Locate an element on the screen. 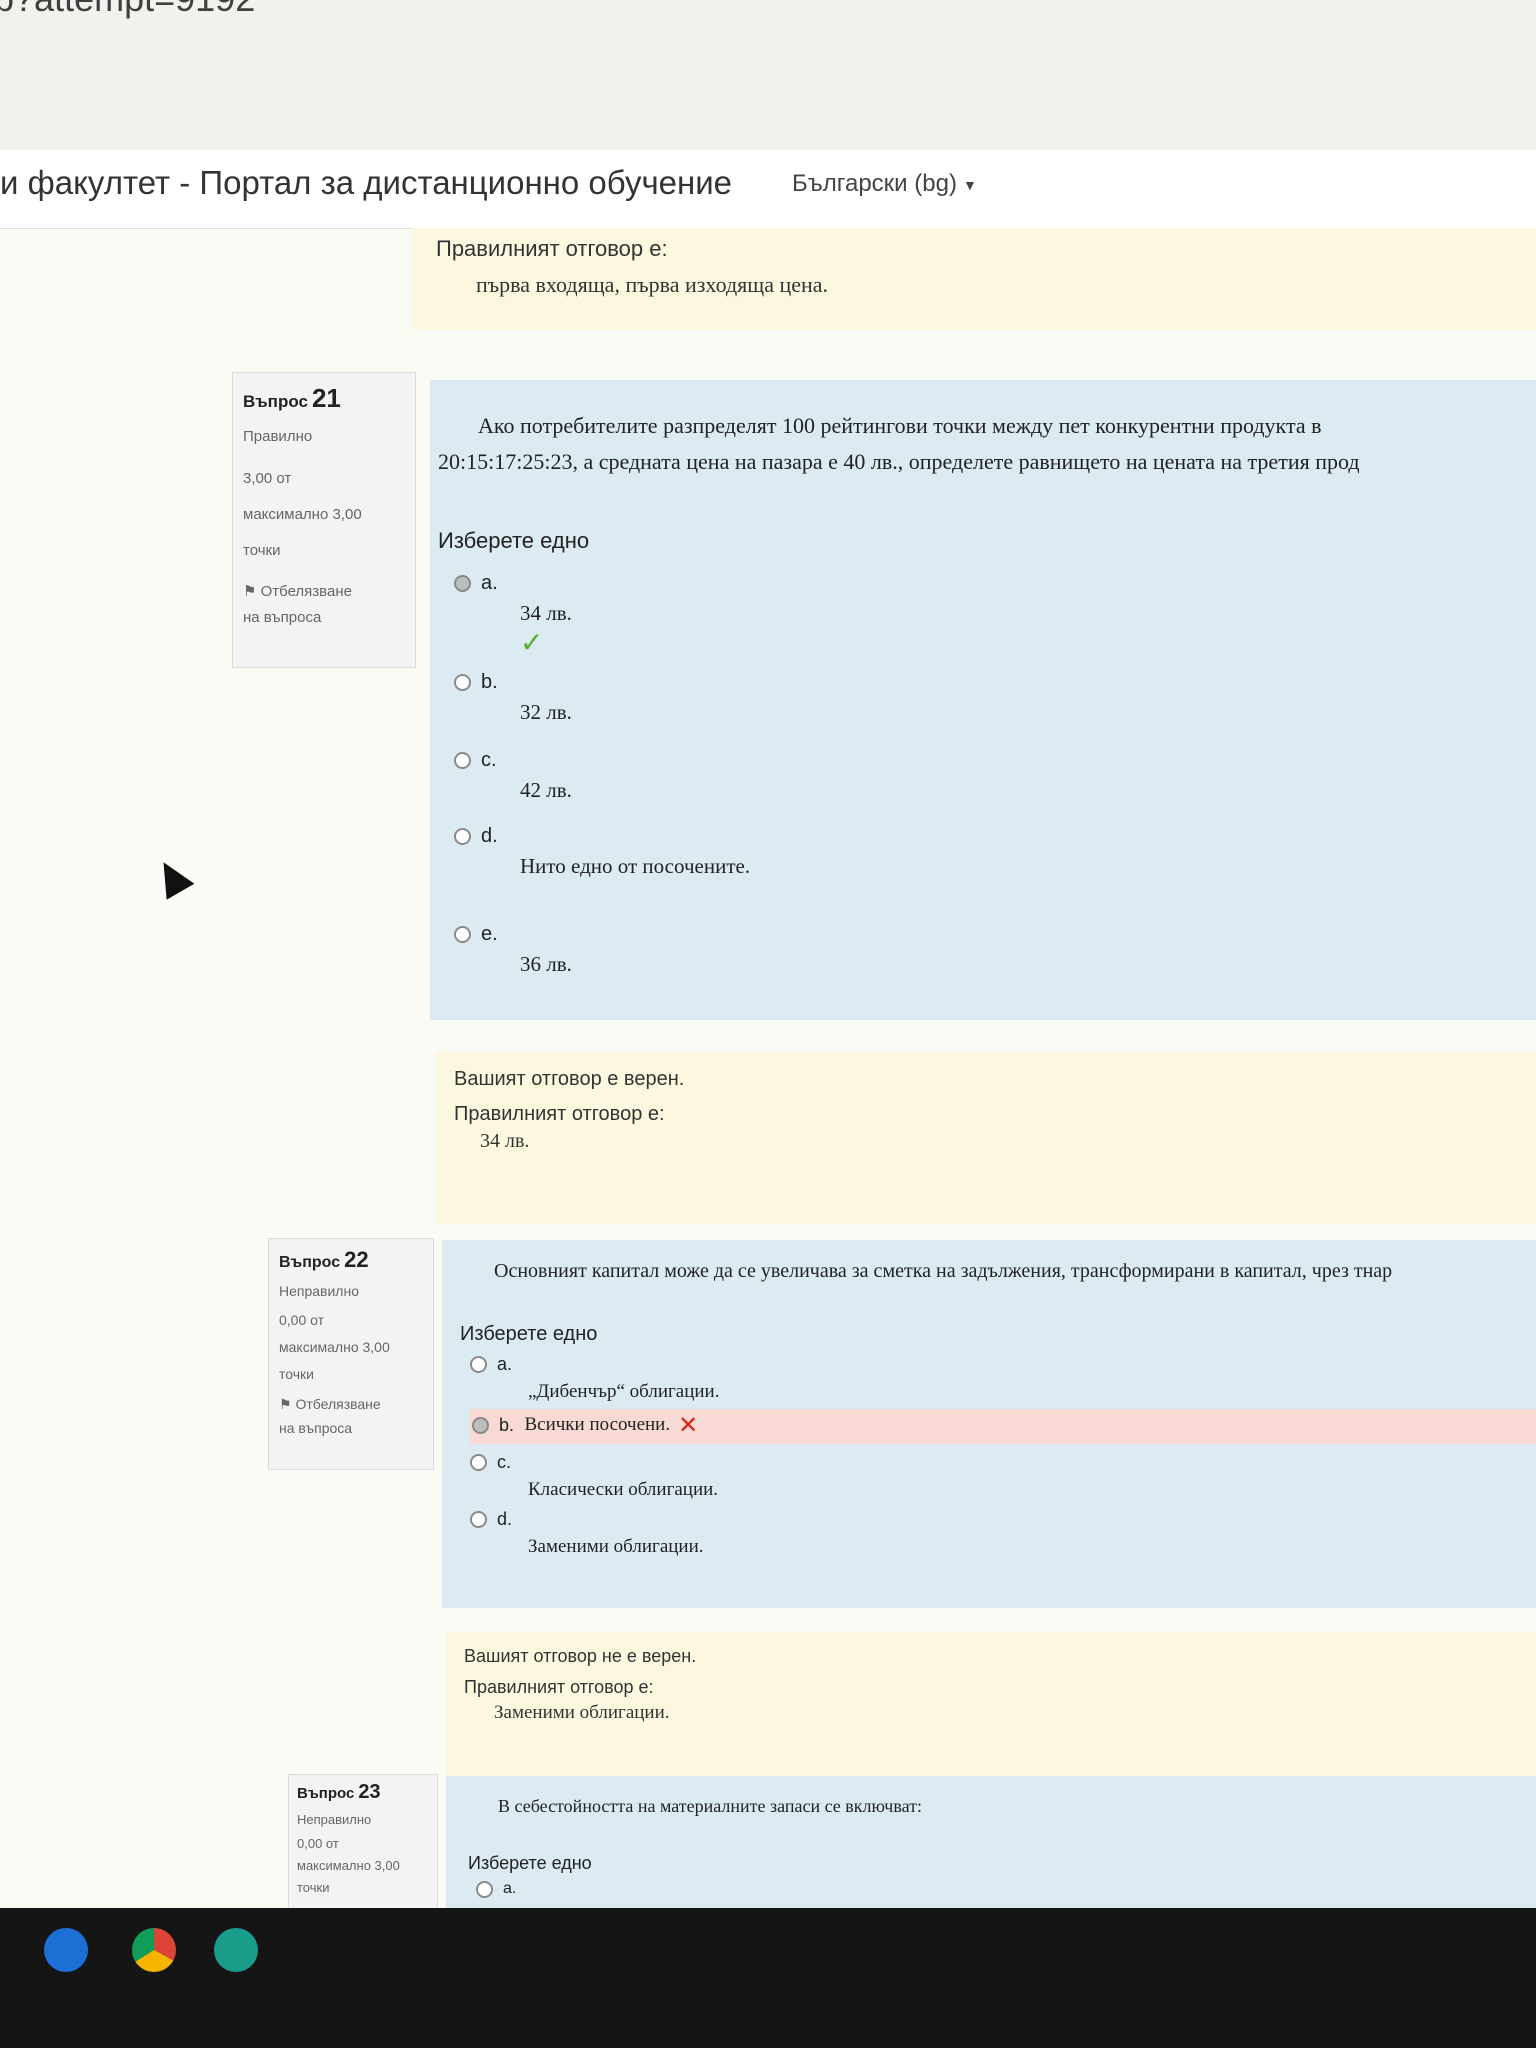  q21-option-c: c. 42 лв. is located at coordinates (995, 776).